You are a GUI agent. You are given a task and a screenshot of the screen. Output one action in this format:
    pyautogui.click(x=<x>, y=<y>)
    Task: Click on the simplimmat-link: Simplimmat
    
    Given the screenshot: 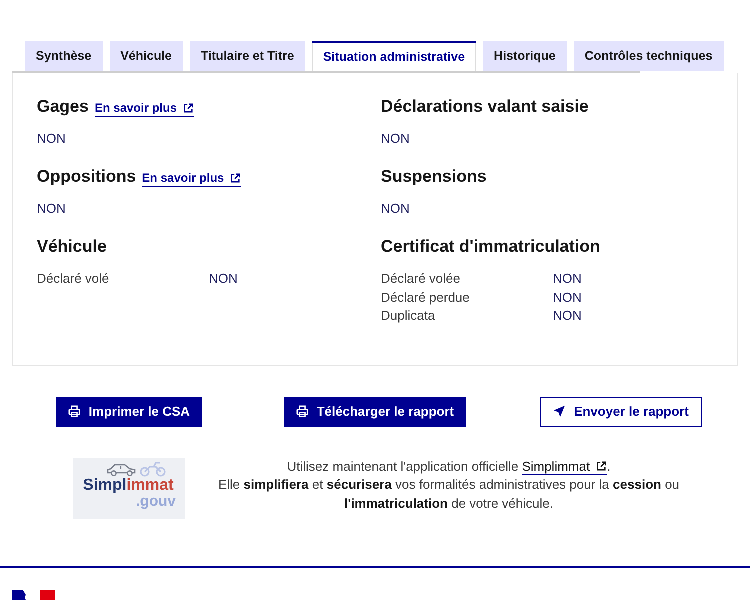 What is the action you would take?
    pyautogui.click(x=565, y=467)
    